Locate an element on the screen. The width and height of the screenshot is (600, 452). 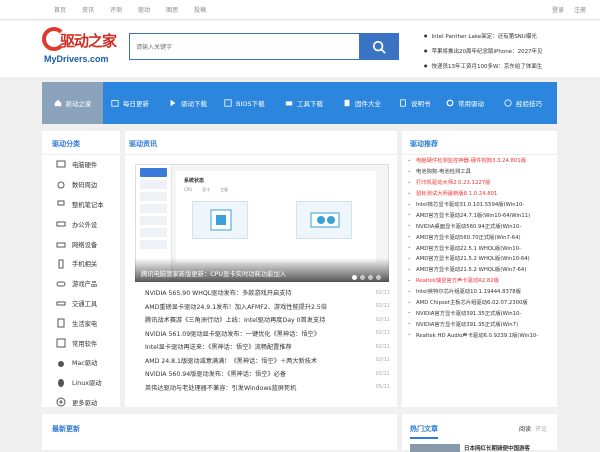
recommend-item: • AMD Chipset主板芯片组驱动6.02.07.2300版 is located at coordinates (482, 302).